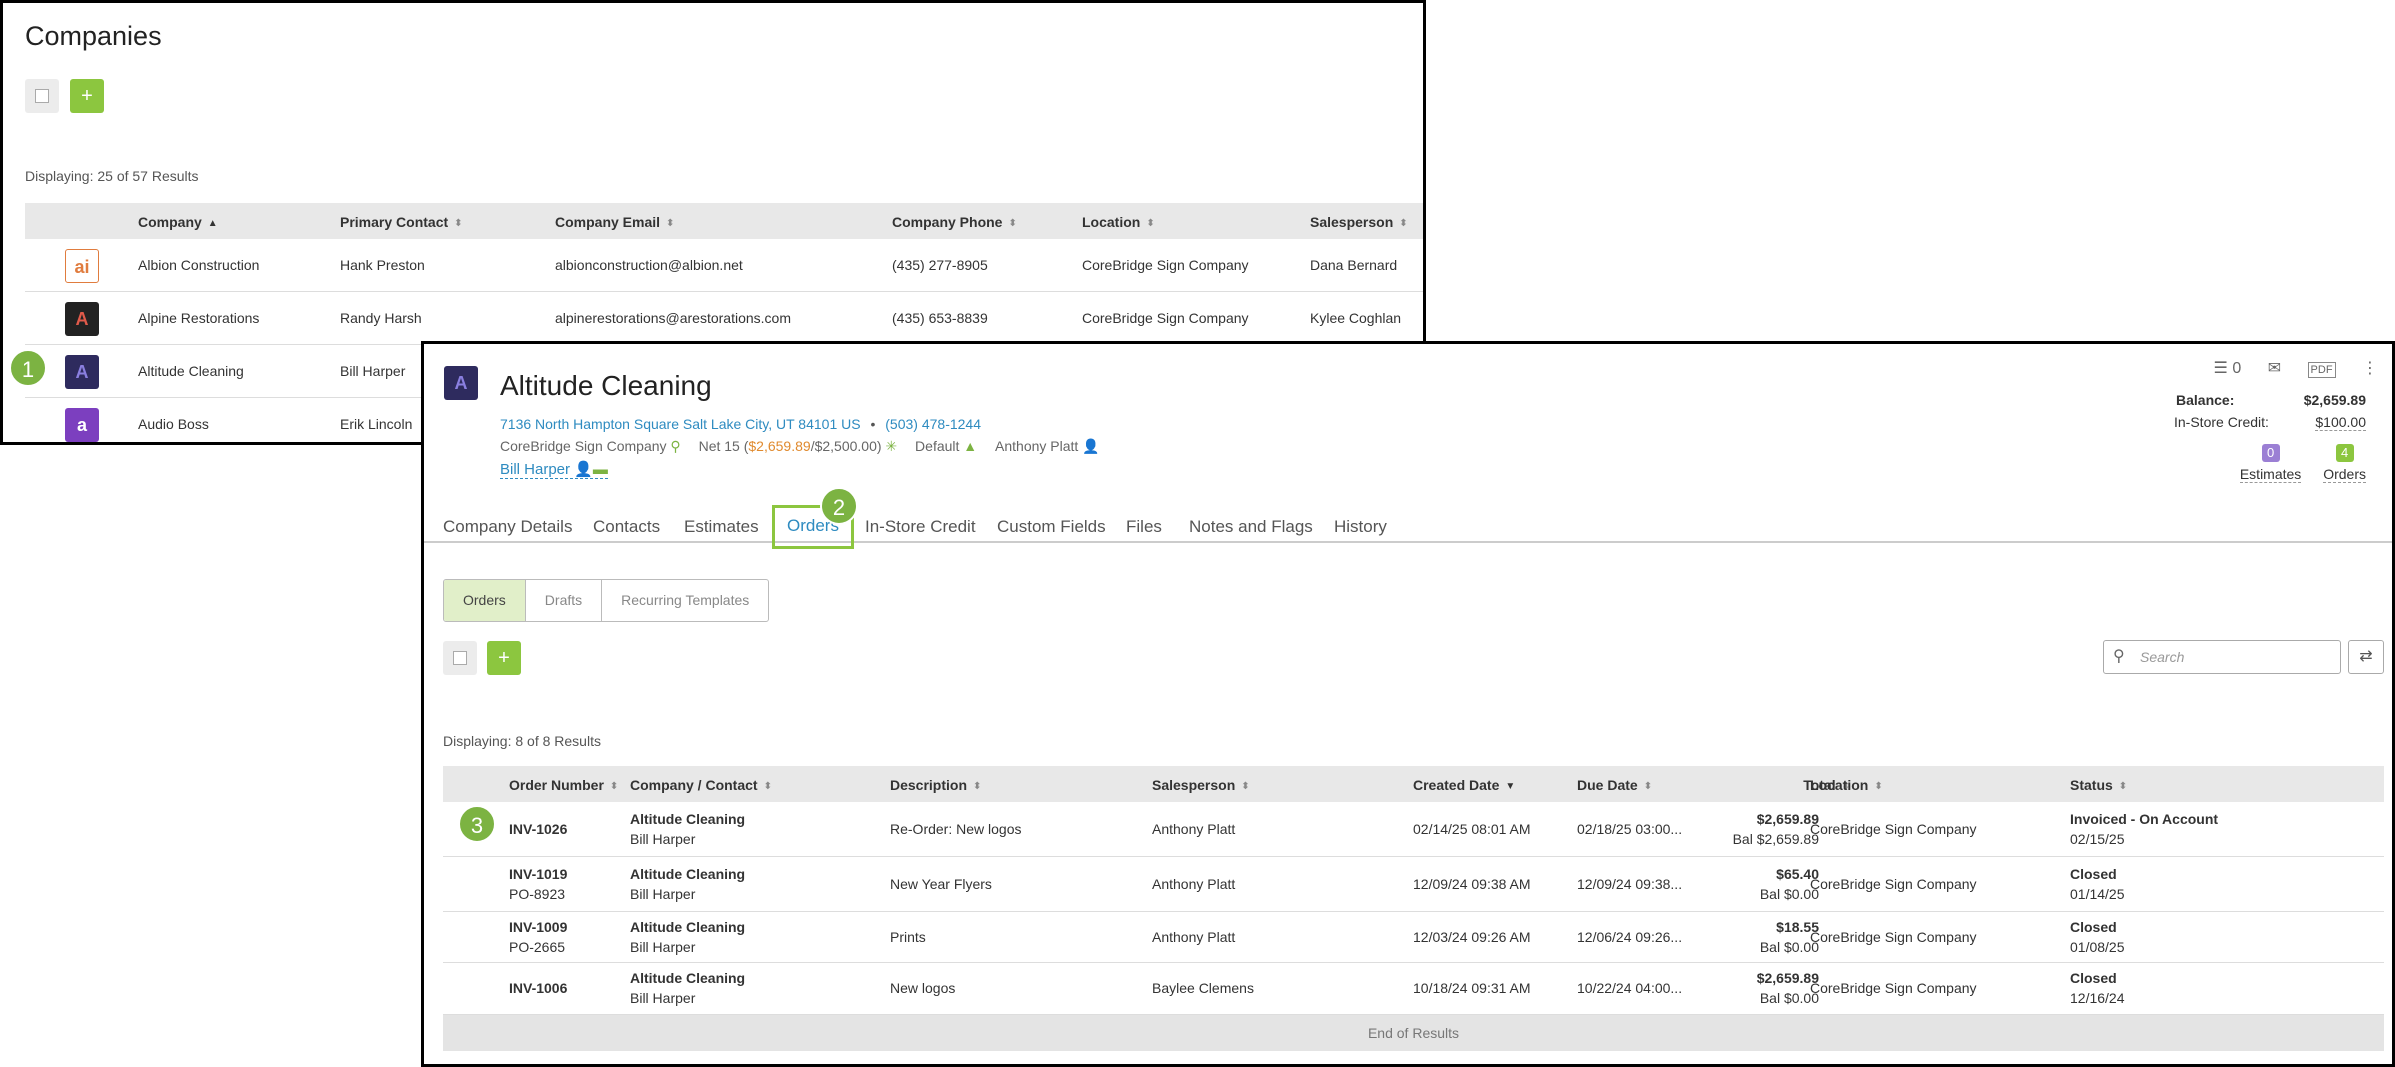 The image size is (2395, 1067). What do you see at coordinates (401, 222) in the screenshot?
I see `column-primary-contact: Primary Contact ⬍` at bounding box center [401, 222].